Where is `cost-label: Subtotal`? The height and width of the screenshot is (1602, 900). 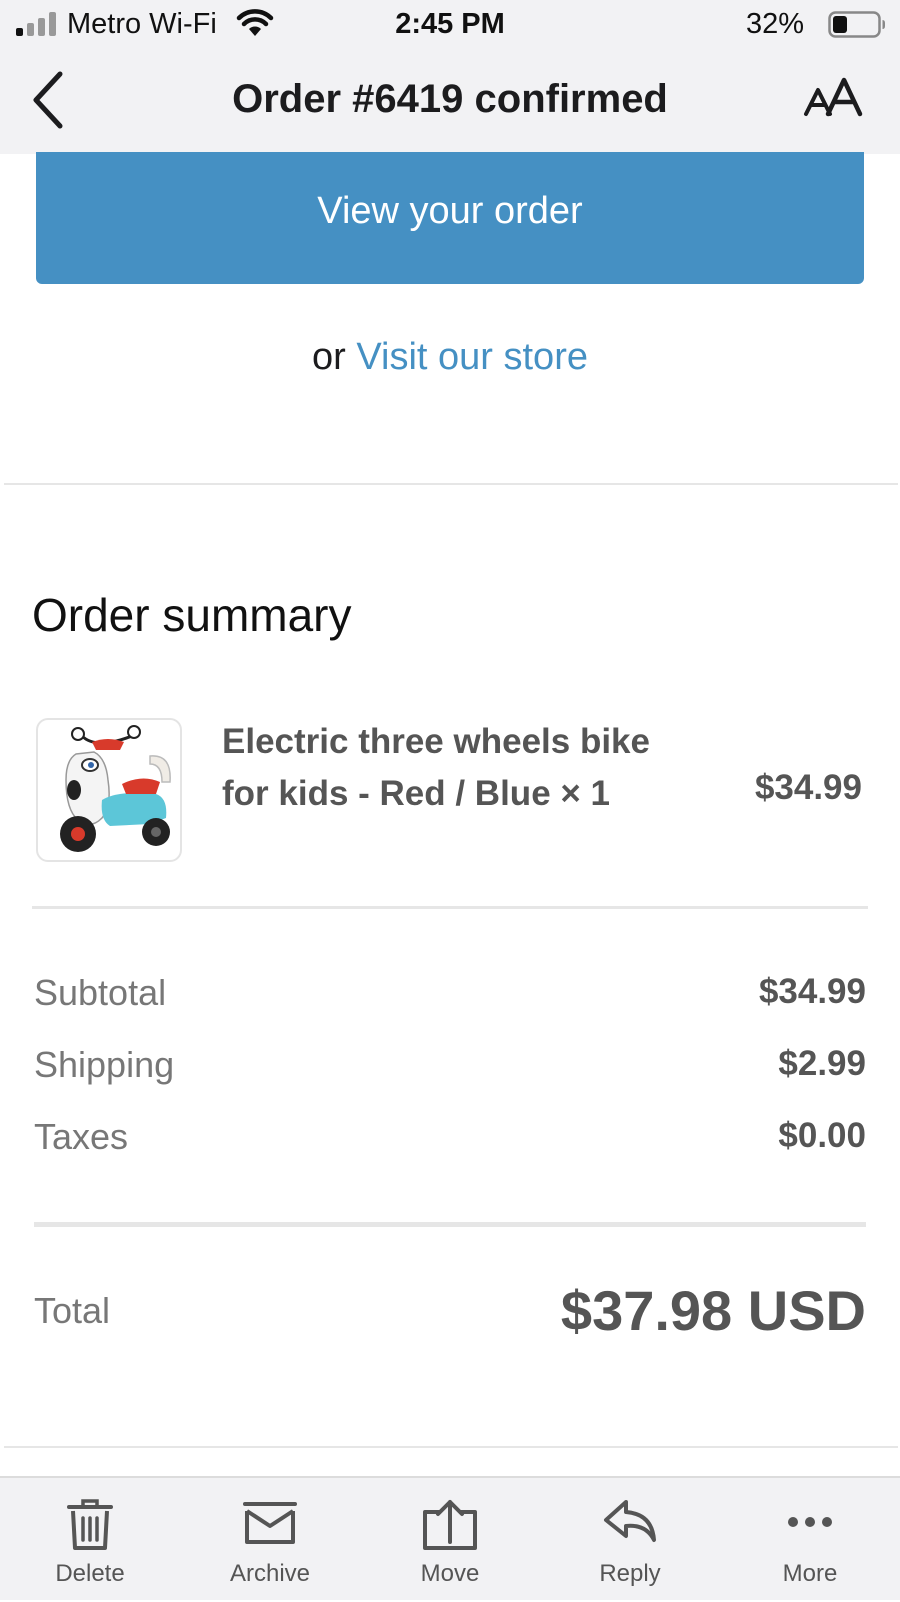 cost-label: Subtotal is located at coordinates (100, 992).